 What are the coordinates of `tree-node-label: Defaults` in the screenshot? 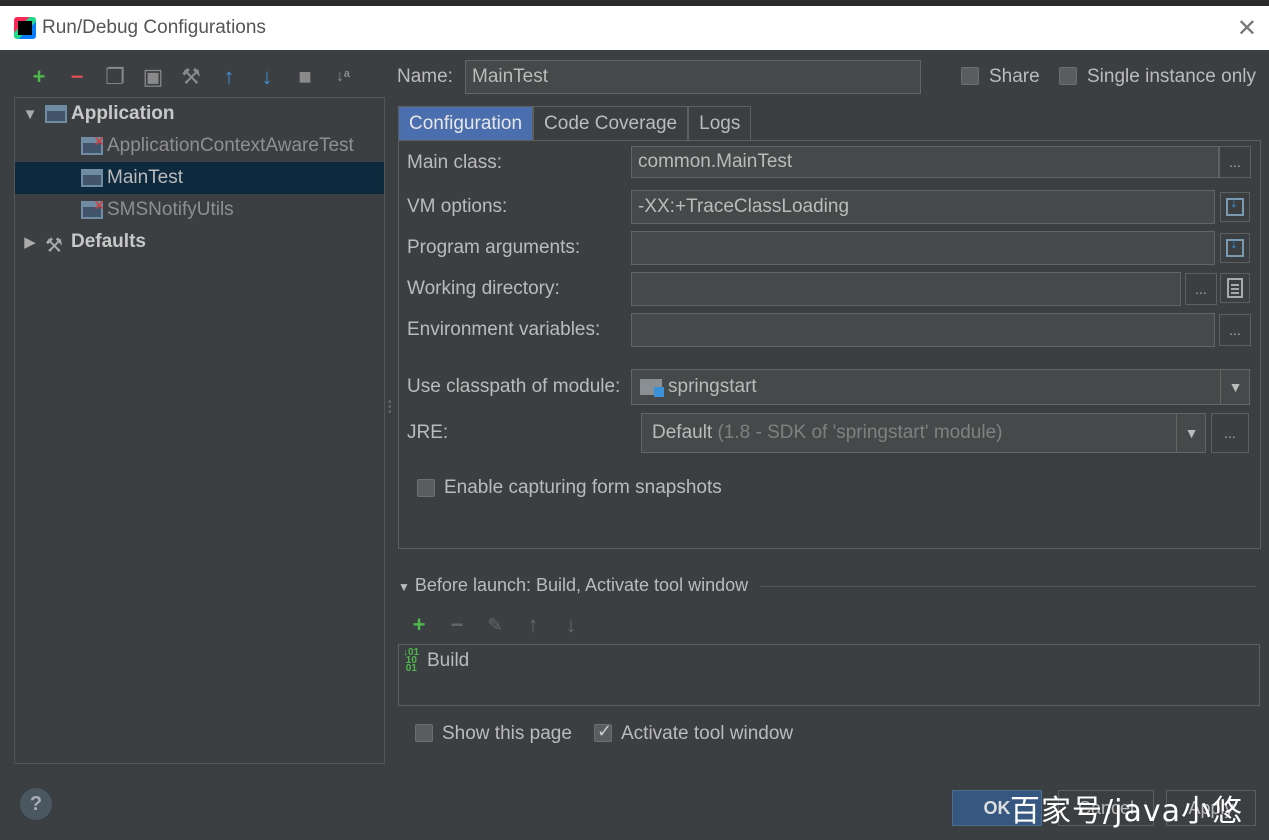 It's located at (108, 241).